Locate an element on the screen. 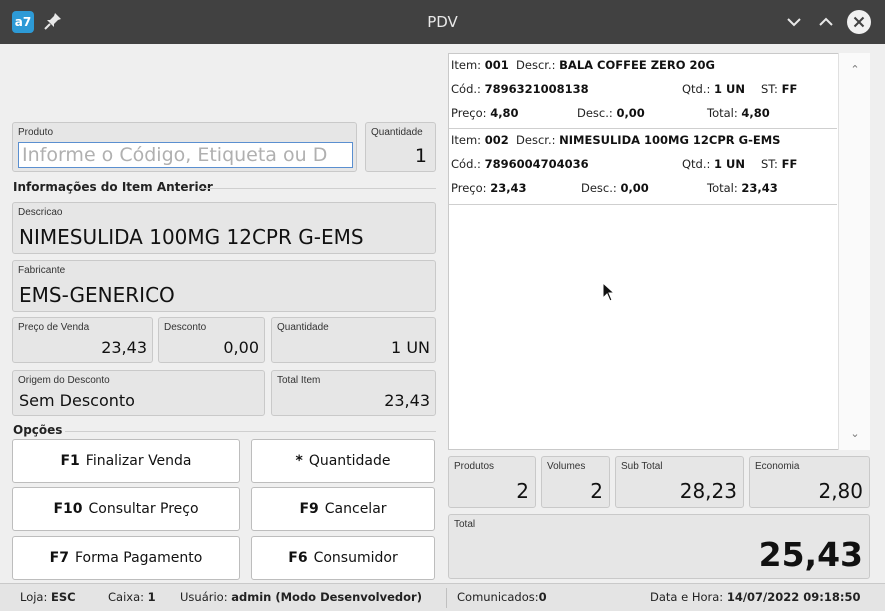  forma-pagamento-button: F7 Forma Pagamento is located at coordinates (126, 558).